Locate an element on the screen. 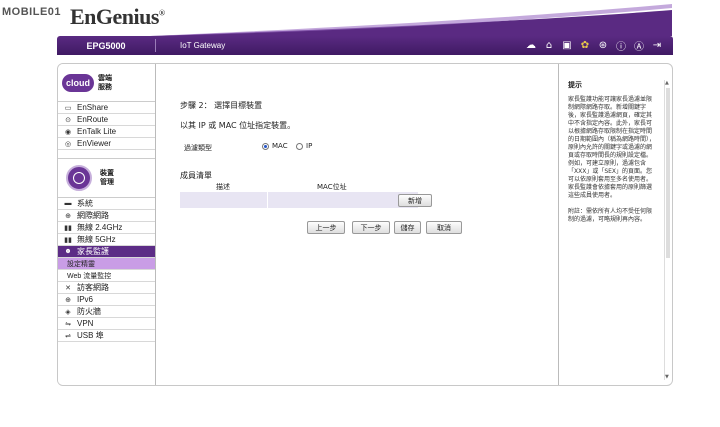 The height and width of the screenshot is (427, 720). guest-icon: ✕ is located at coordinates (68, 288).